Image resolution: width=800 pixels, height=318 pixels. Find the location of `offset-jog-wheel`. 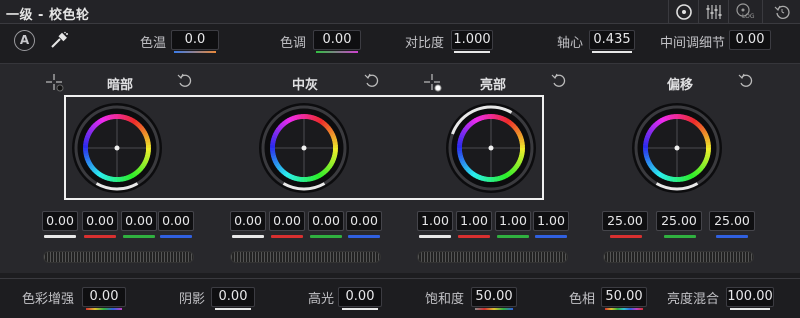

offset-jog-wheel is located at coordinates (678, 257).